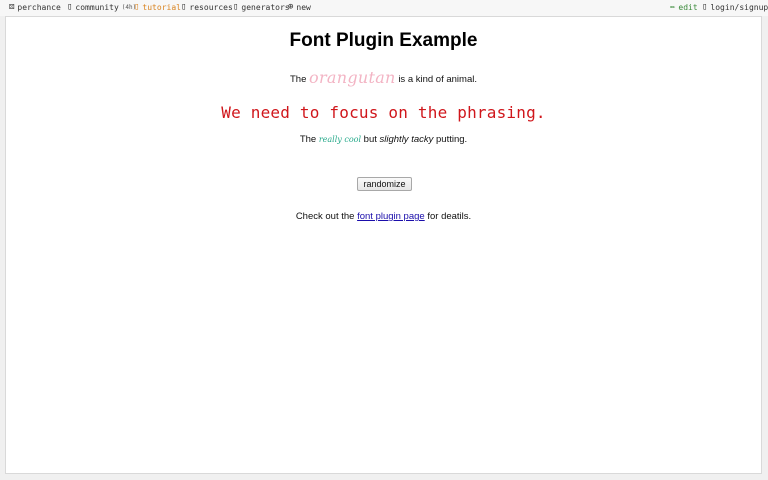 The image size is (768, 480). I want to click on nav-login: ▯ login/signup, so click(735, 7).